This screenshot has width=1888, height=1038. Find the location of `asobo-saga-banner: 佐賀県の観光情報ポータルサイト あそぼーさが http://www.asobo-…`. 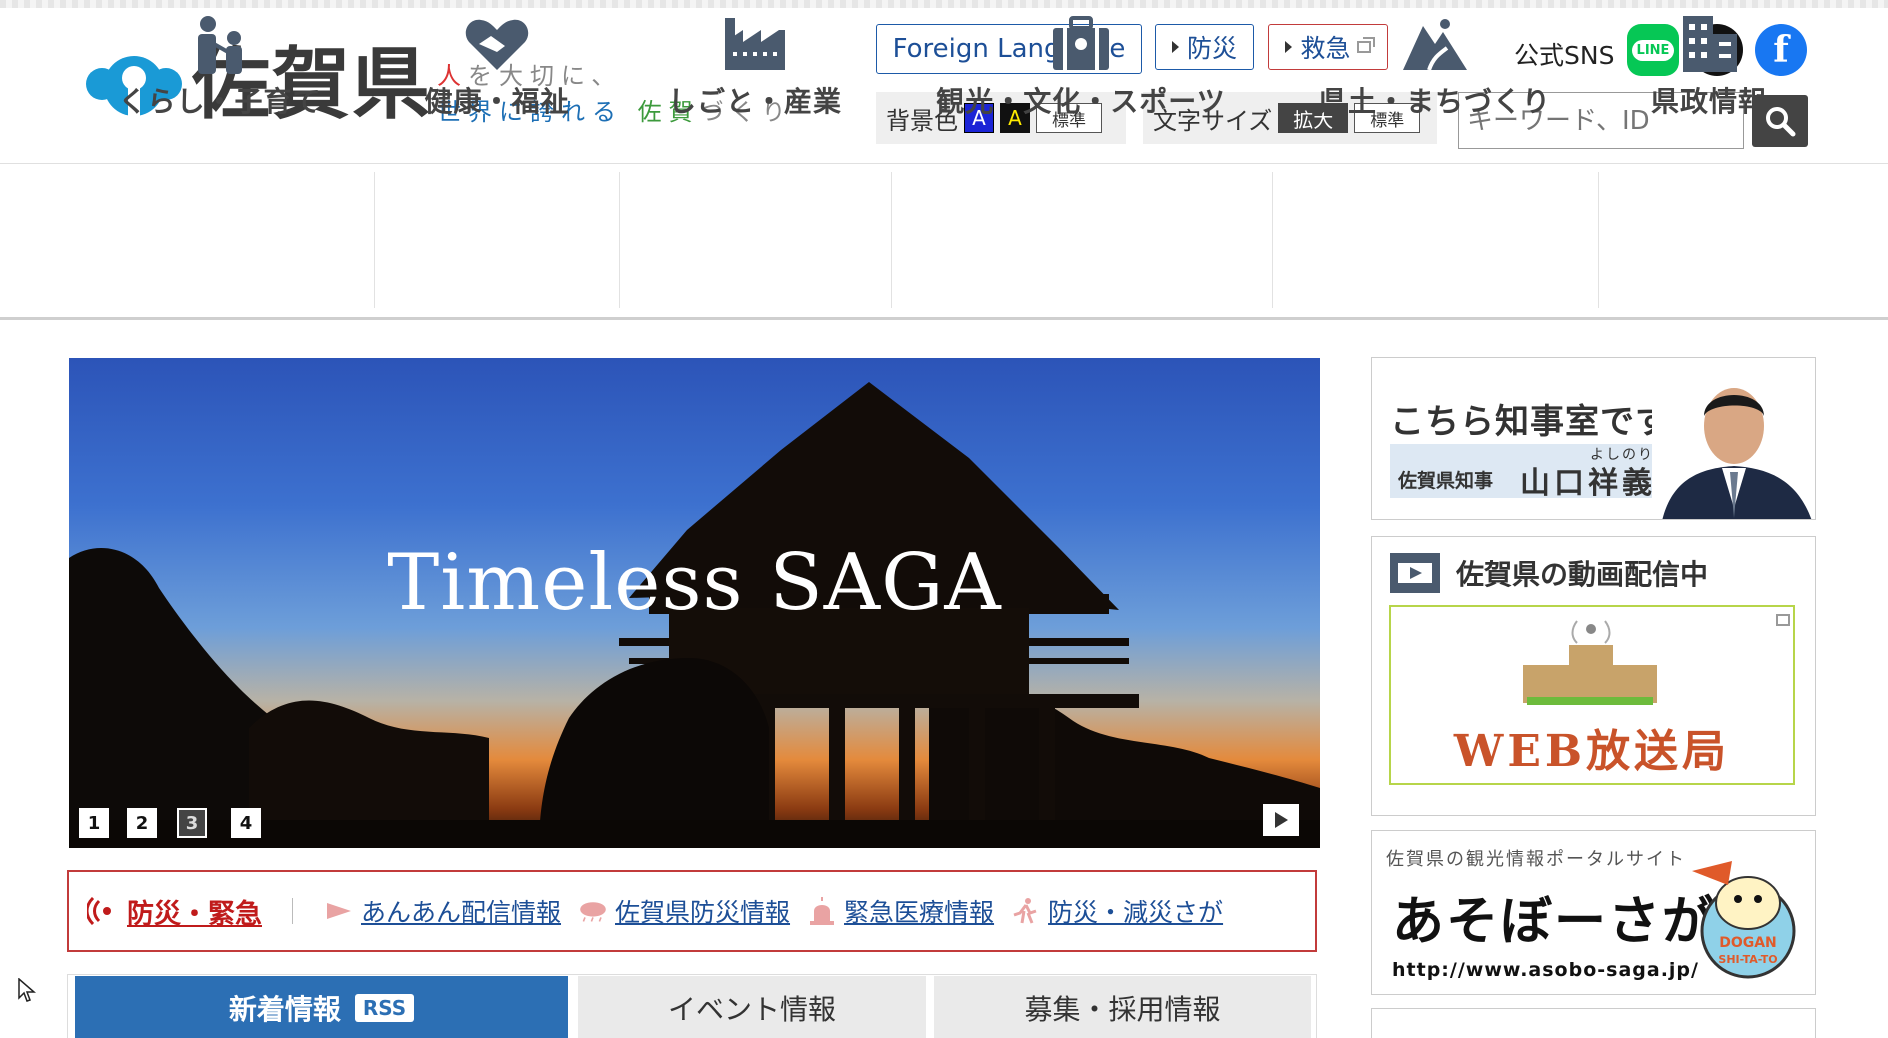

asobo-saga-banner: 佐賀県の観光情報ポータルサイト あそぼーさが http://www.asobo-… is located at coordinates (1593, 912).